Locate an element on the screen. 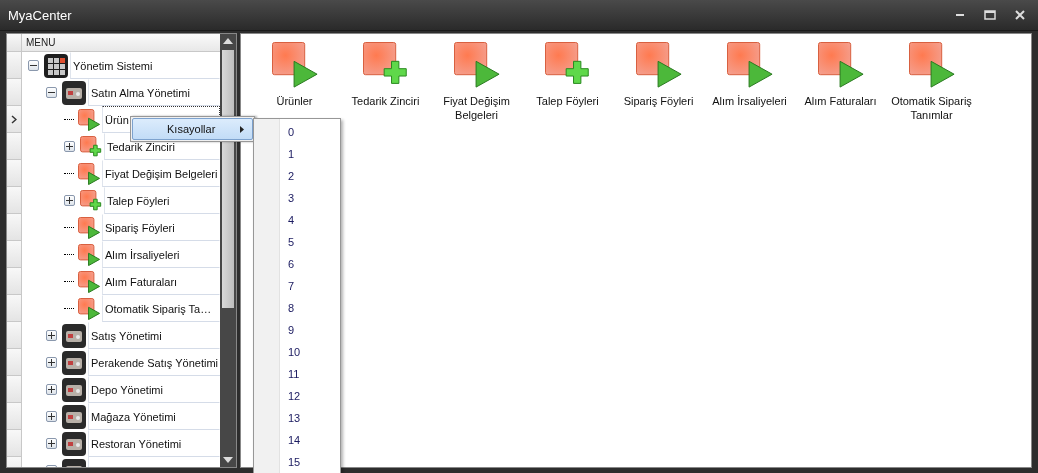  shortcut-label: Talep Föyleri is located at coordinates (567, 101).